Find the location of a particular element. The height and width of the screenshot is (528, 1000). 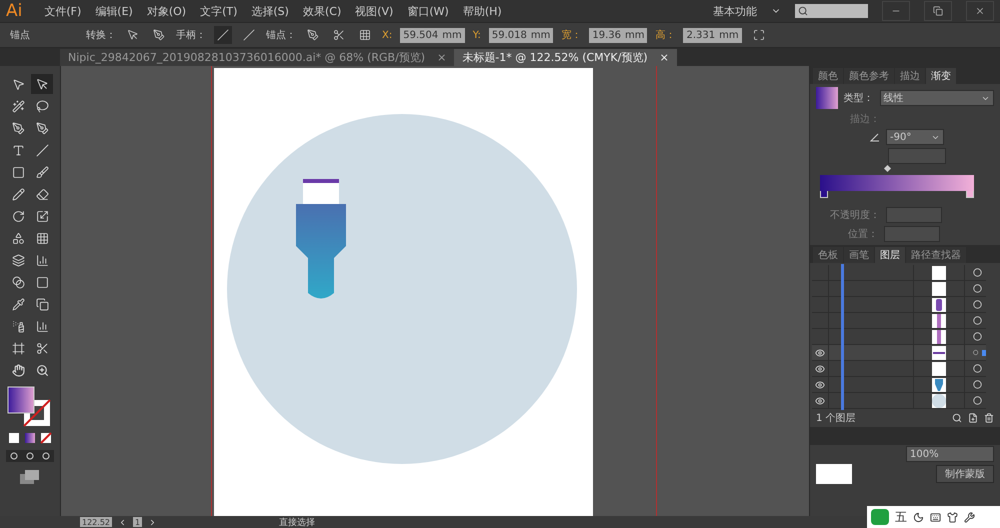

menu-item: 效果(C) is located at coordinates (322, 11).